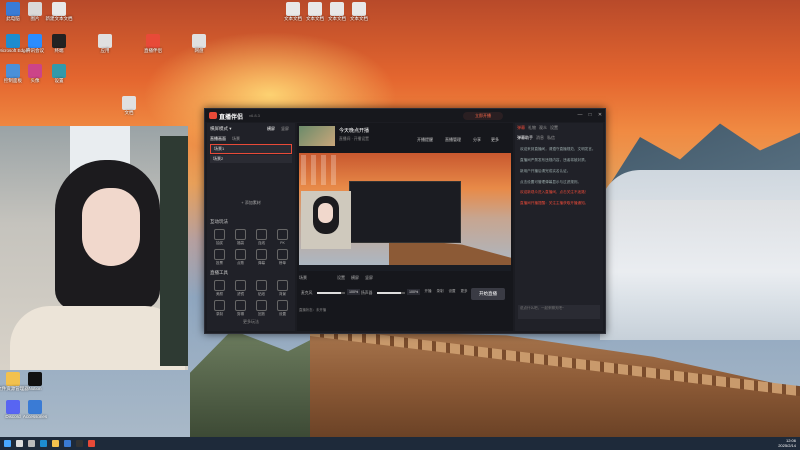  Describe the element at coordinates (236, 139) in the screenshot. I see `tab-scenes: 场景` at that location.